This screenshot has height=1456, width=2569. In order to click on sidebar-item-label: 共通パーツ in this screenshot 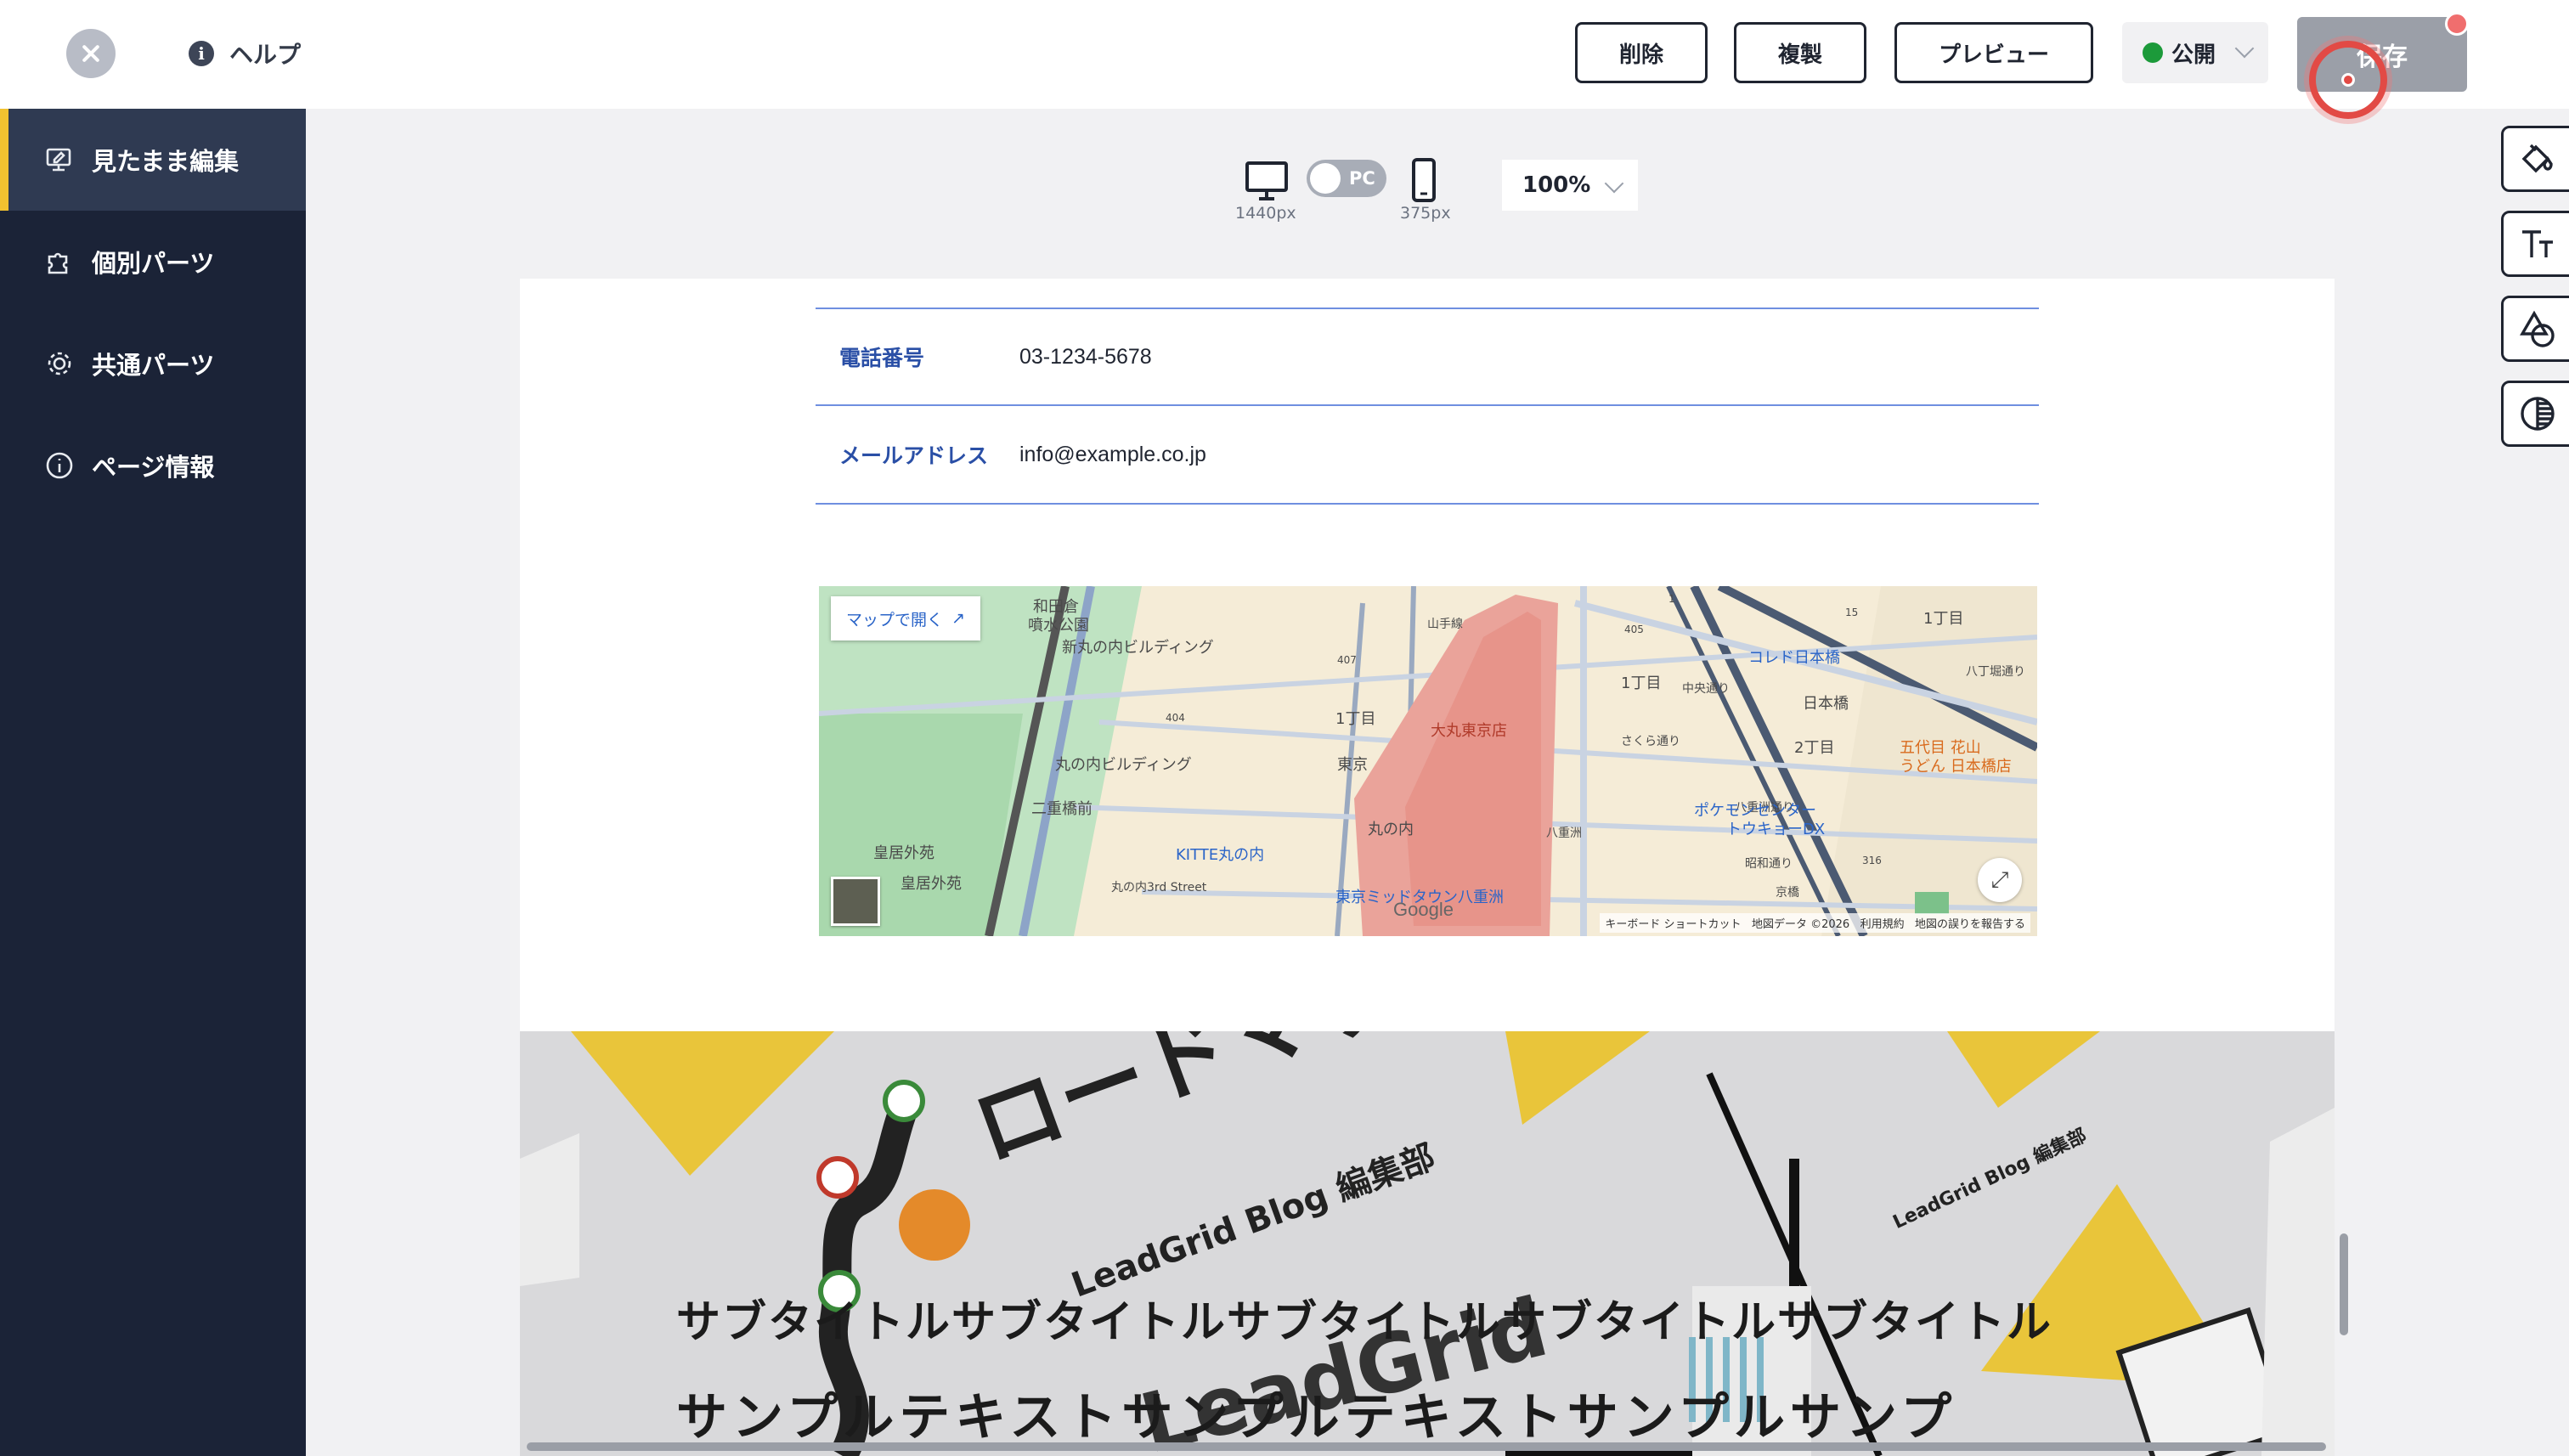, I will do `click(154, 365)`.